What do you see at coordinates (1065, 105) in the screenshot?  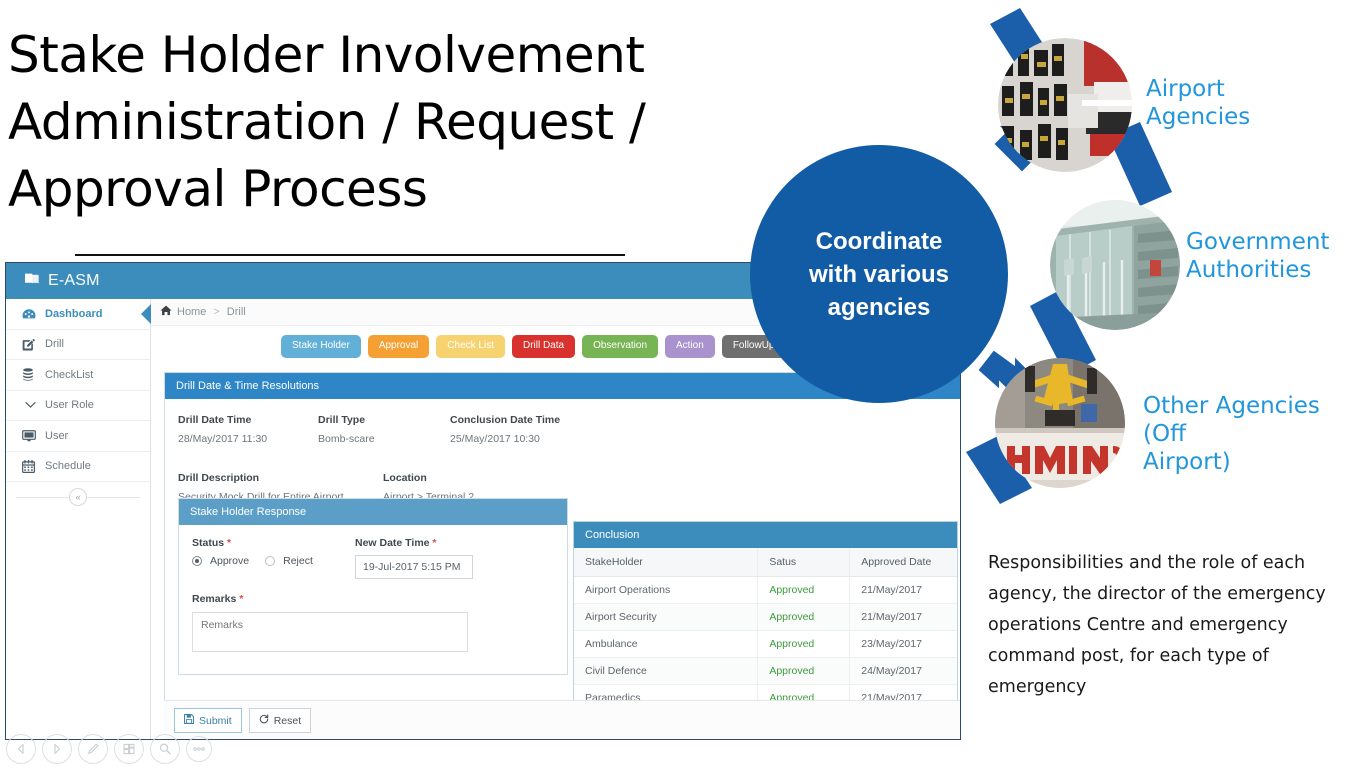 I see `airport-agencies-photo` at bounding box center [1065, 105].